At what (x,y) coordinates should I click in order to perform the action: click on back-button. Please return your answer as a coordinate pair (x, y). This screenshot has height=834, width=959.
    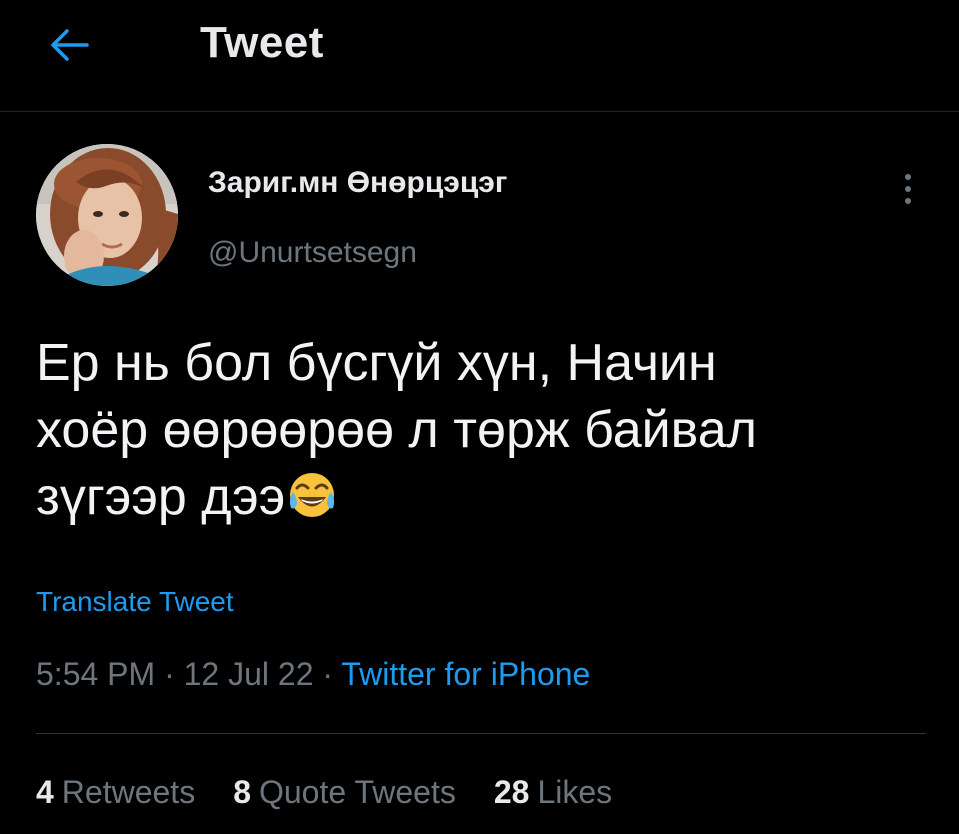
    Looking at the image, I should click on (69, 45).